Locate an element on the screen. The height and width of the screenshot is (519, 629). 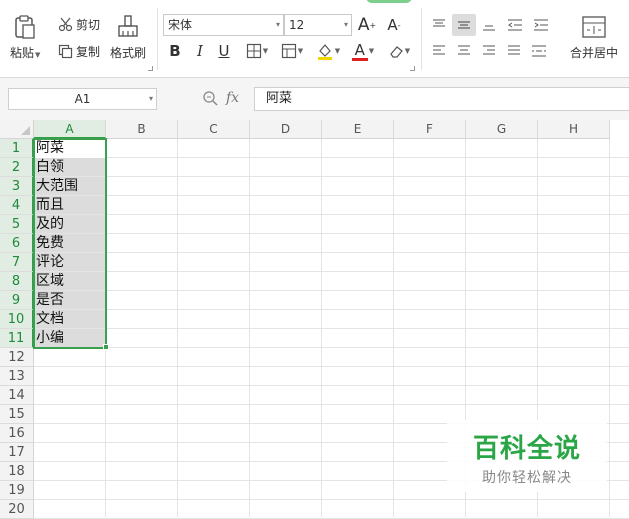
cut-label: 剪切 is located at coordinates (88, 25).